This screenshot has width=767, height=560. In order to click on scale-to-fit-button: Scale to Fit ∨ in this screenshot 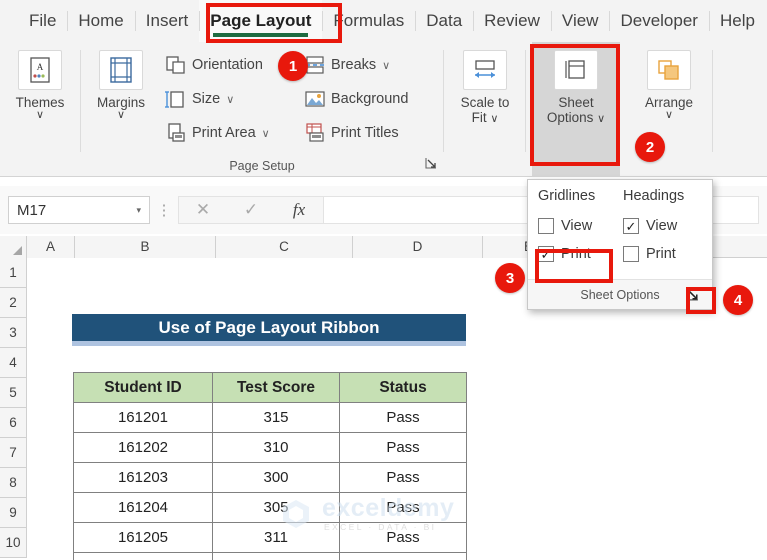, I will do `click(485, 88)`.